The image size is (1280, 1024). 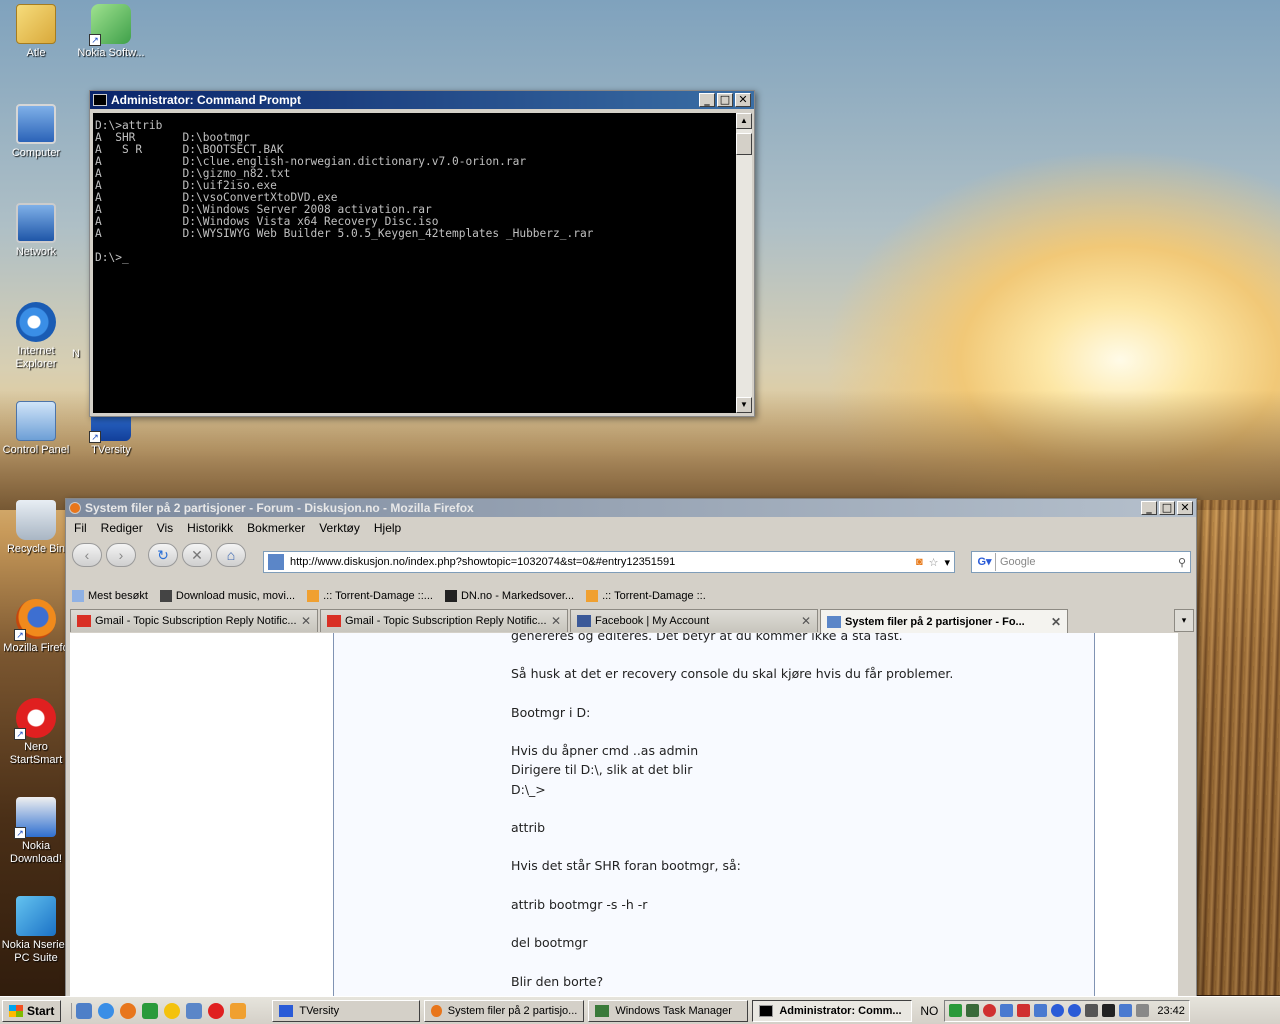 I want to click on network-tray-icon, so click(x=1126, y=1010).